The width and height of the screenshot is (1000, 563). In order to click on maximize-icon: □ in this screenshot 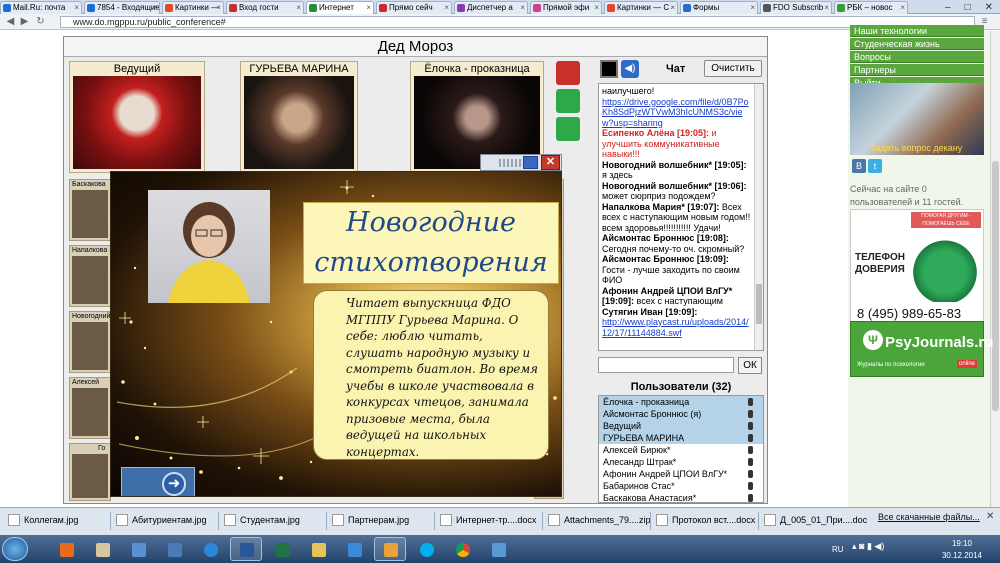, I will do `click(968, 7)`.